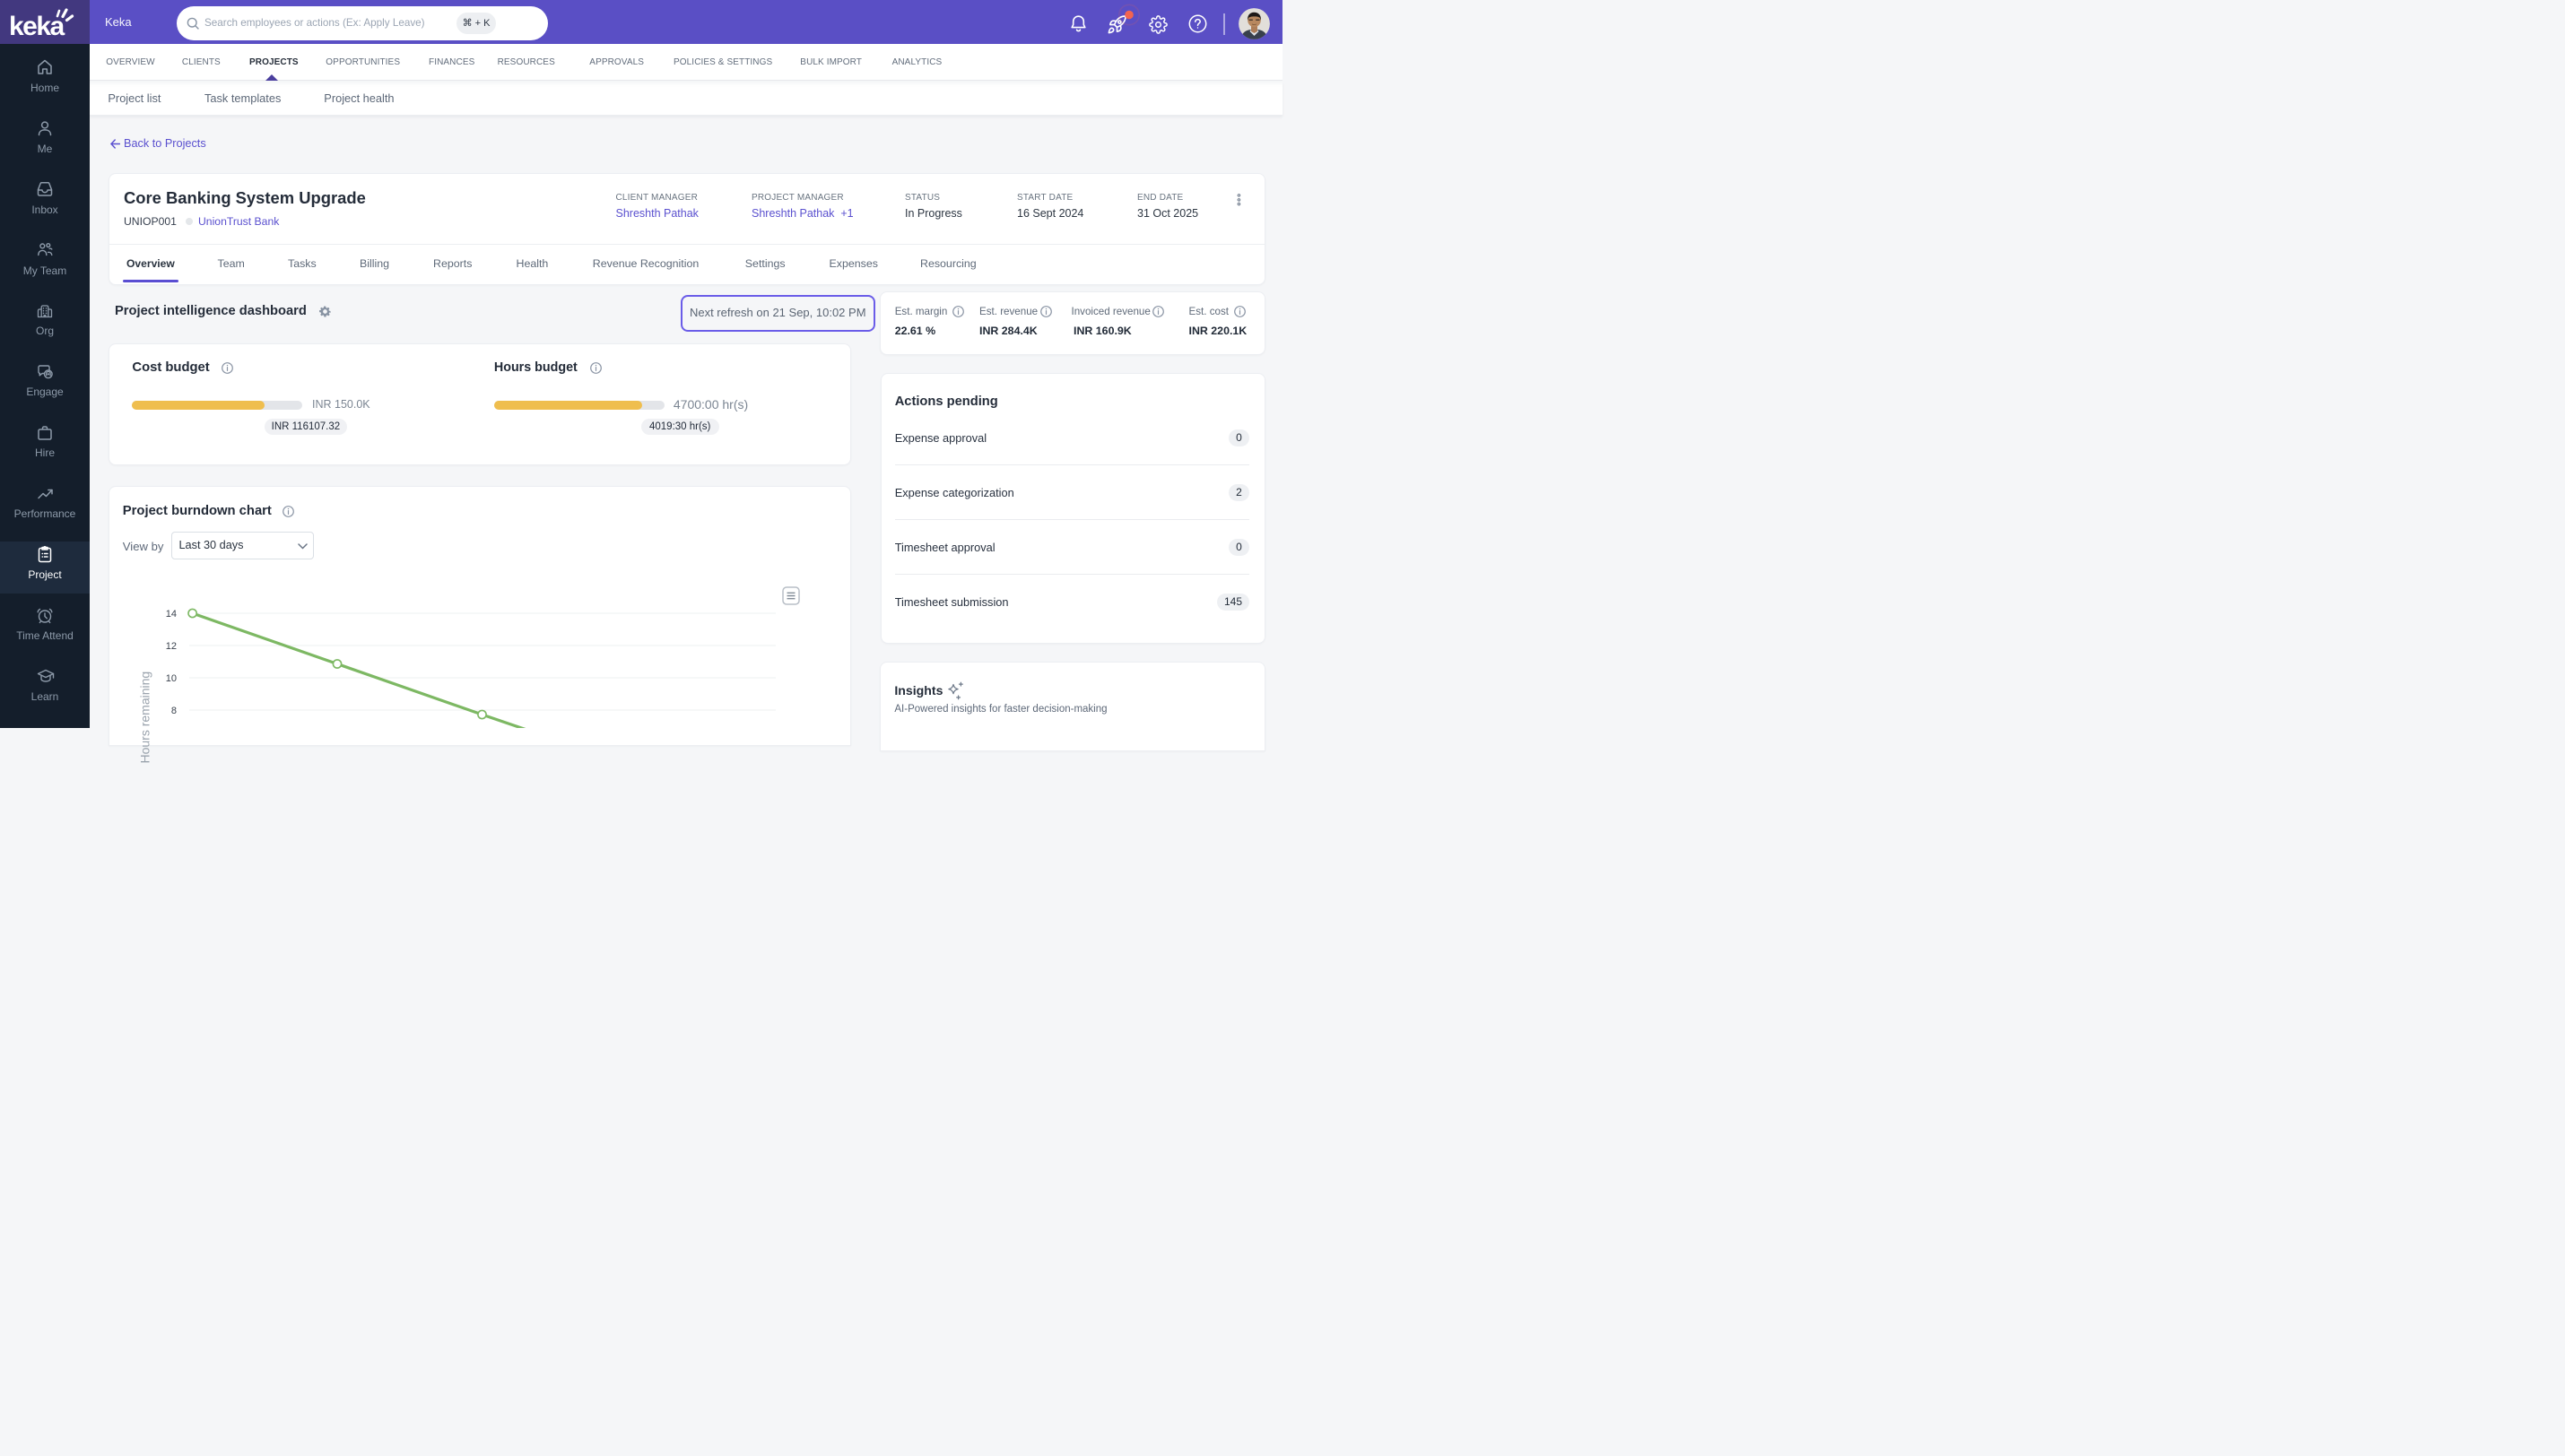 This screenshot has width=2565, height=1456. Describe the element at coordinates (174, 711) in the screenshot. I see `svg-text: 8` at that location.